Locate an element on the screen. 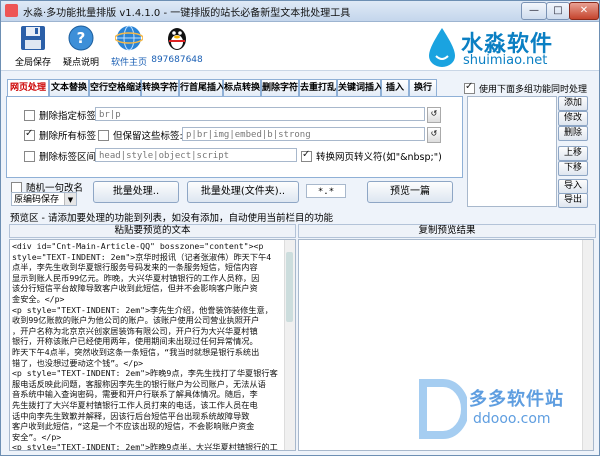  keep-tags-label: 但保留这些标签: is located at coordinates (148, 136).